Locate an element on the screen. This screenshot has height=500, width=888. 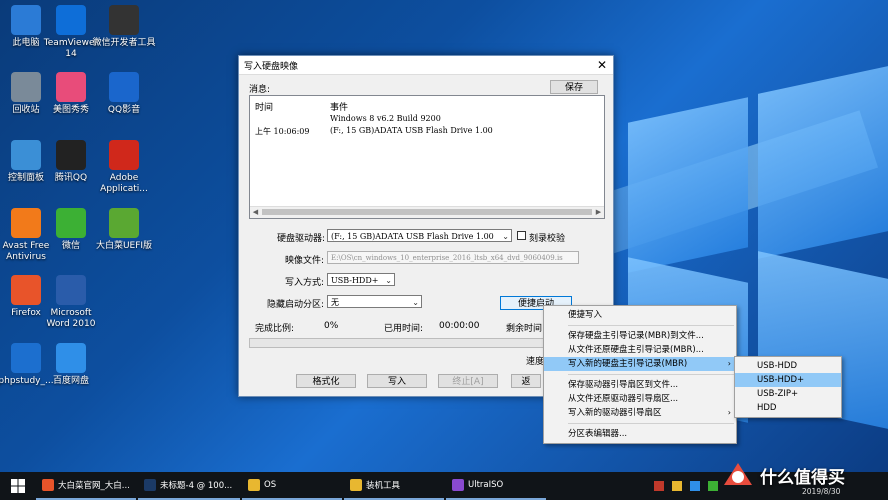
watermark-logo-icon is located at coordinates (738, 474).